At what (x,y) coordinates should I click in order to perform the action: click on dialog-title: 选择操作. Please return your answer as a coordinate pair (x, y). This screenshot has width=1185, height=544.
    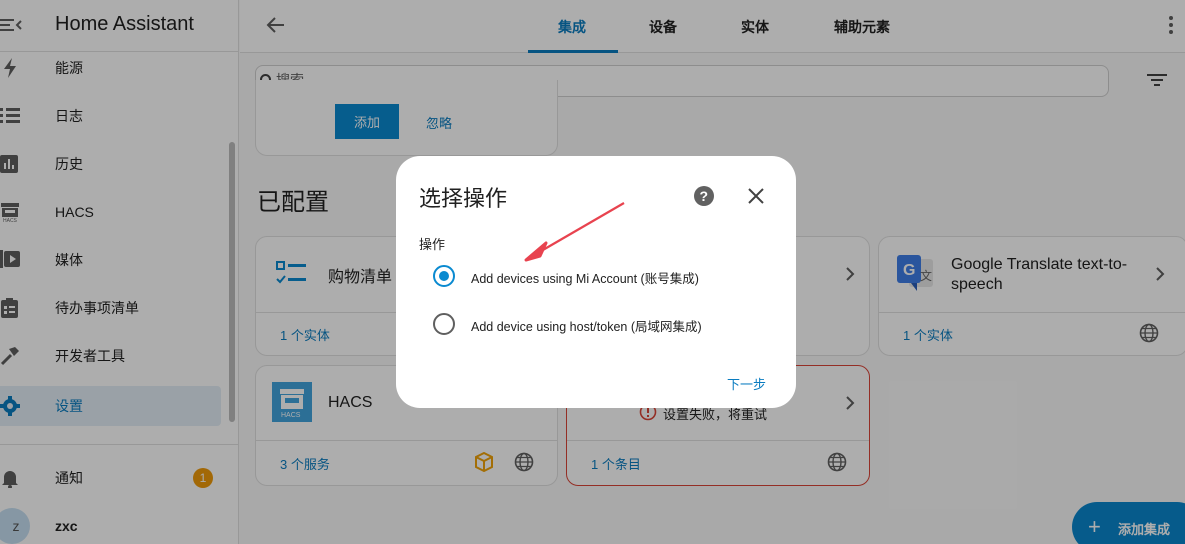
    Looking at the image, I should click on (463, 198).